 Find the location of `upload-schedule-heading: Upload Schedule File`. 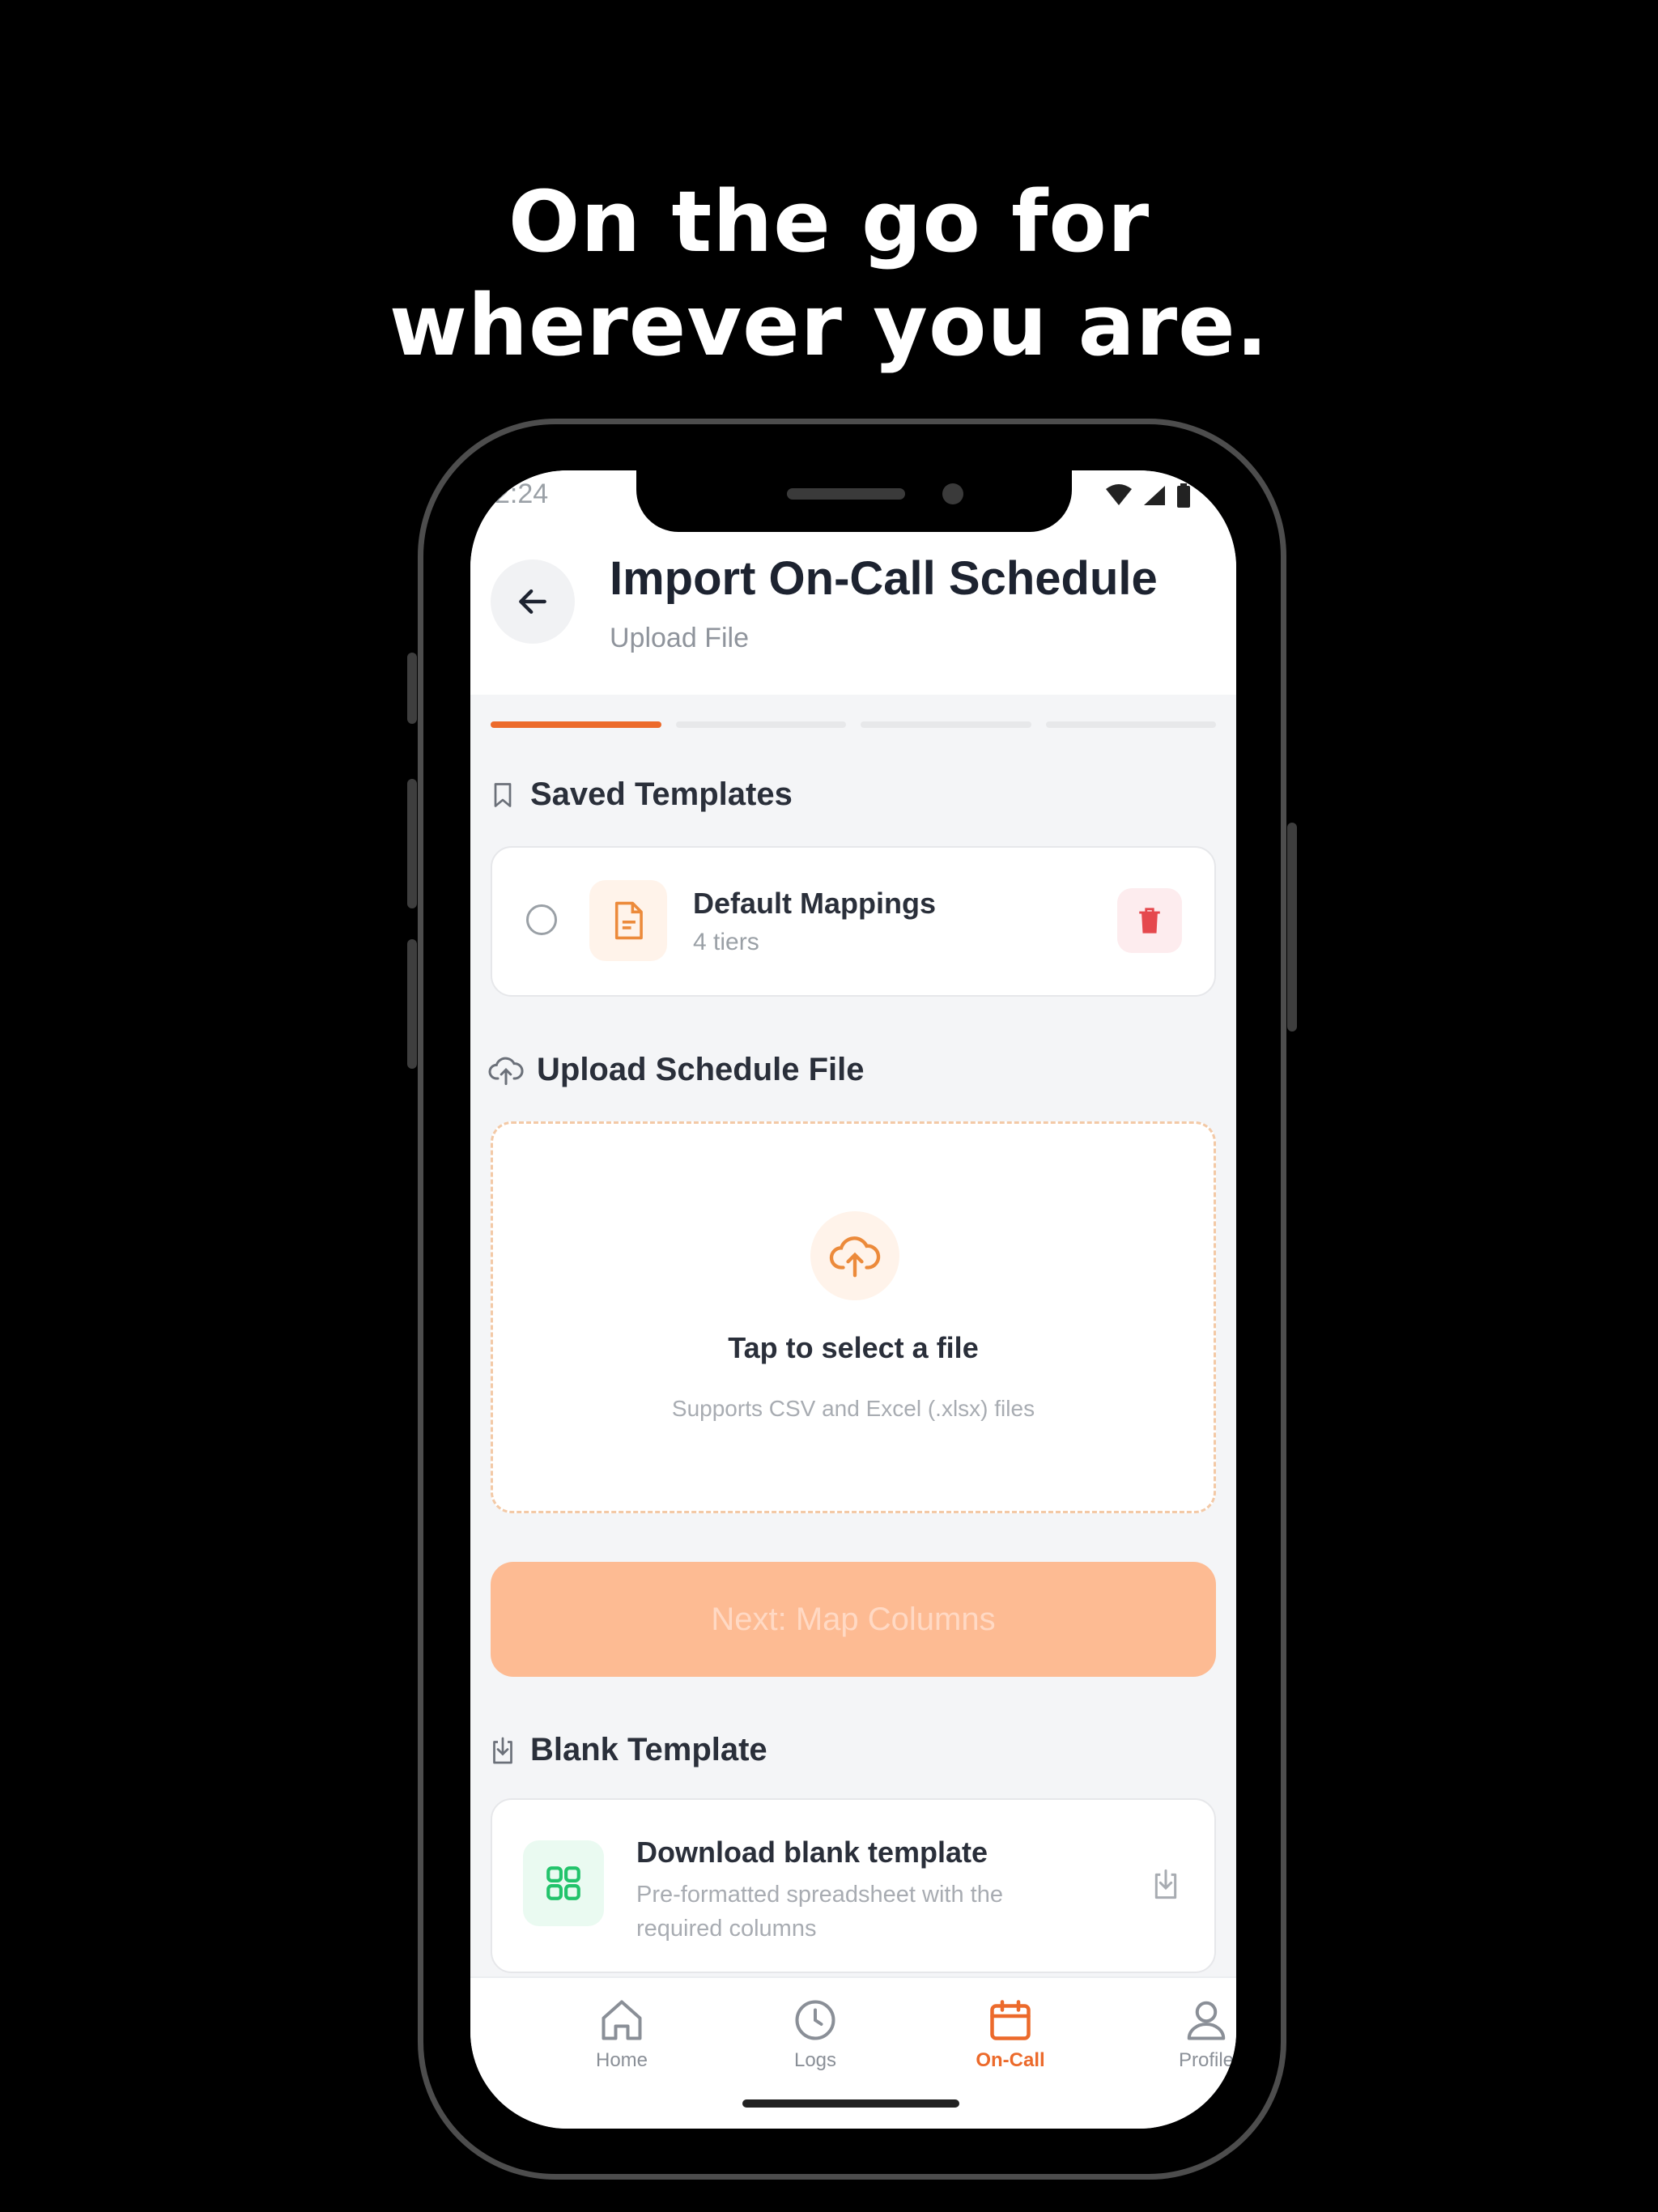

upload-schedule-heading: Upload Schedule File is located at coordinates (676, 1070).